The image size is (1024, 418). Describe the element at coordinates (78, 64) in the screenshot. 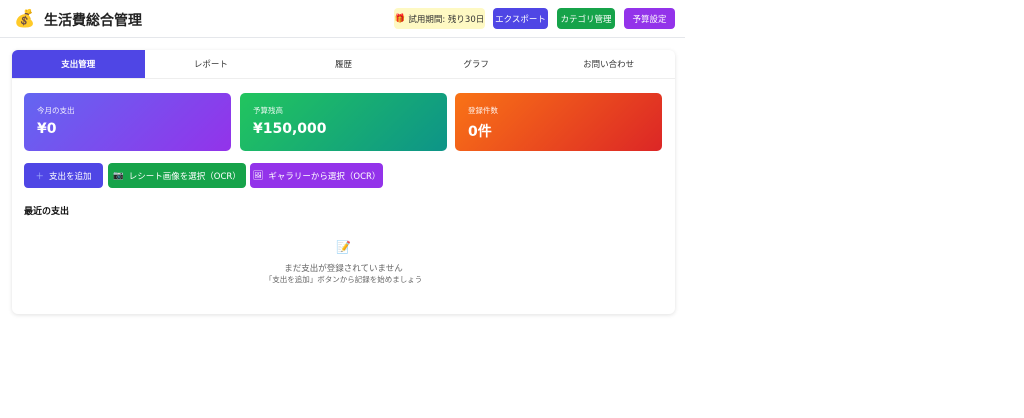

I see `tab-expenses: 支出管理` at that location.